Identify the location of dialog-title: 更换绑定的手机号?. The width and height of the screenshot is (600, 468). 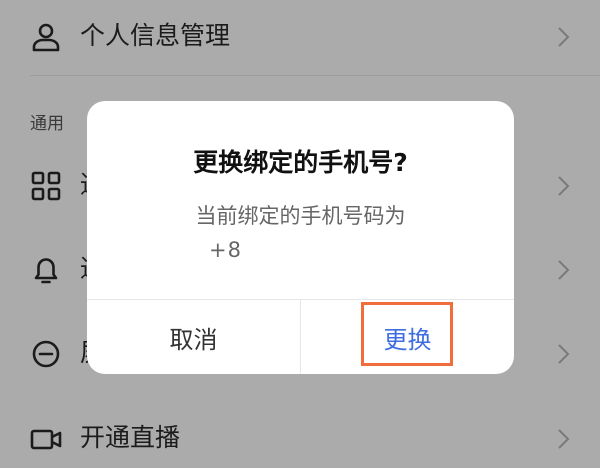
(300, 162).